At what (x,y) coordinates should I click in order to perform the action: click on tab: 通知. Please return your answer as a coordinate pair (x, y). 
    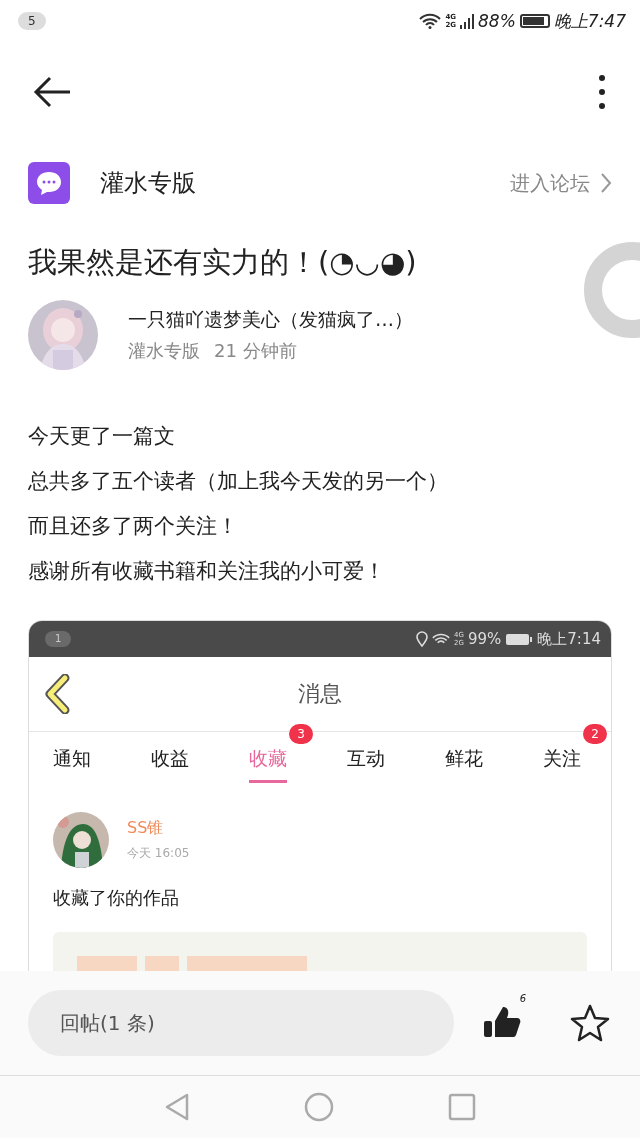
    Looking at the image, I should click on (72, 761).